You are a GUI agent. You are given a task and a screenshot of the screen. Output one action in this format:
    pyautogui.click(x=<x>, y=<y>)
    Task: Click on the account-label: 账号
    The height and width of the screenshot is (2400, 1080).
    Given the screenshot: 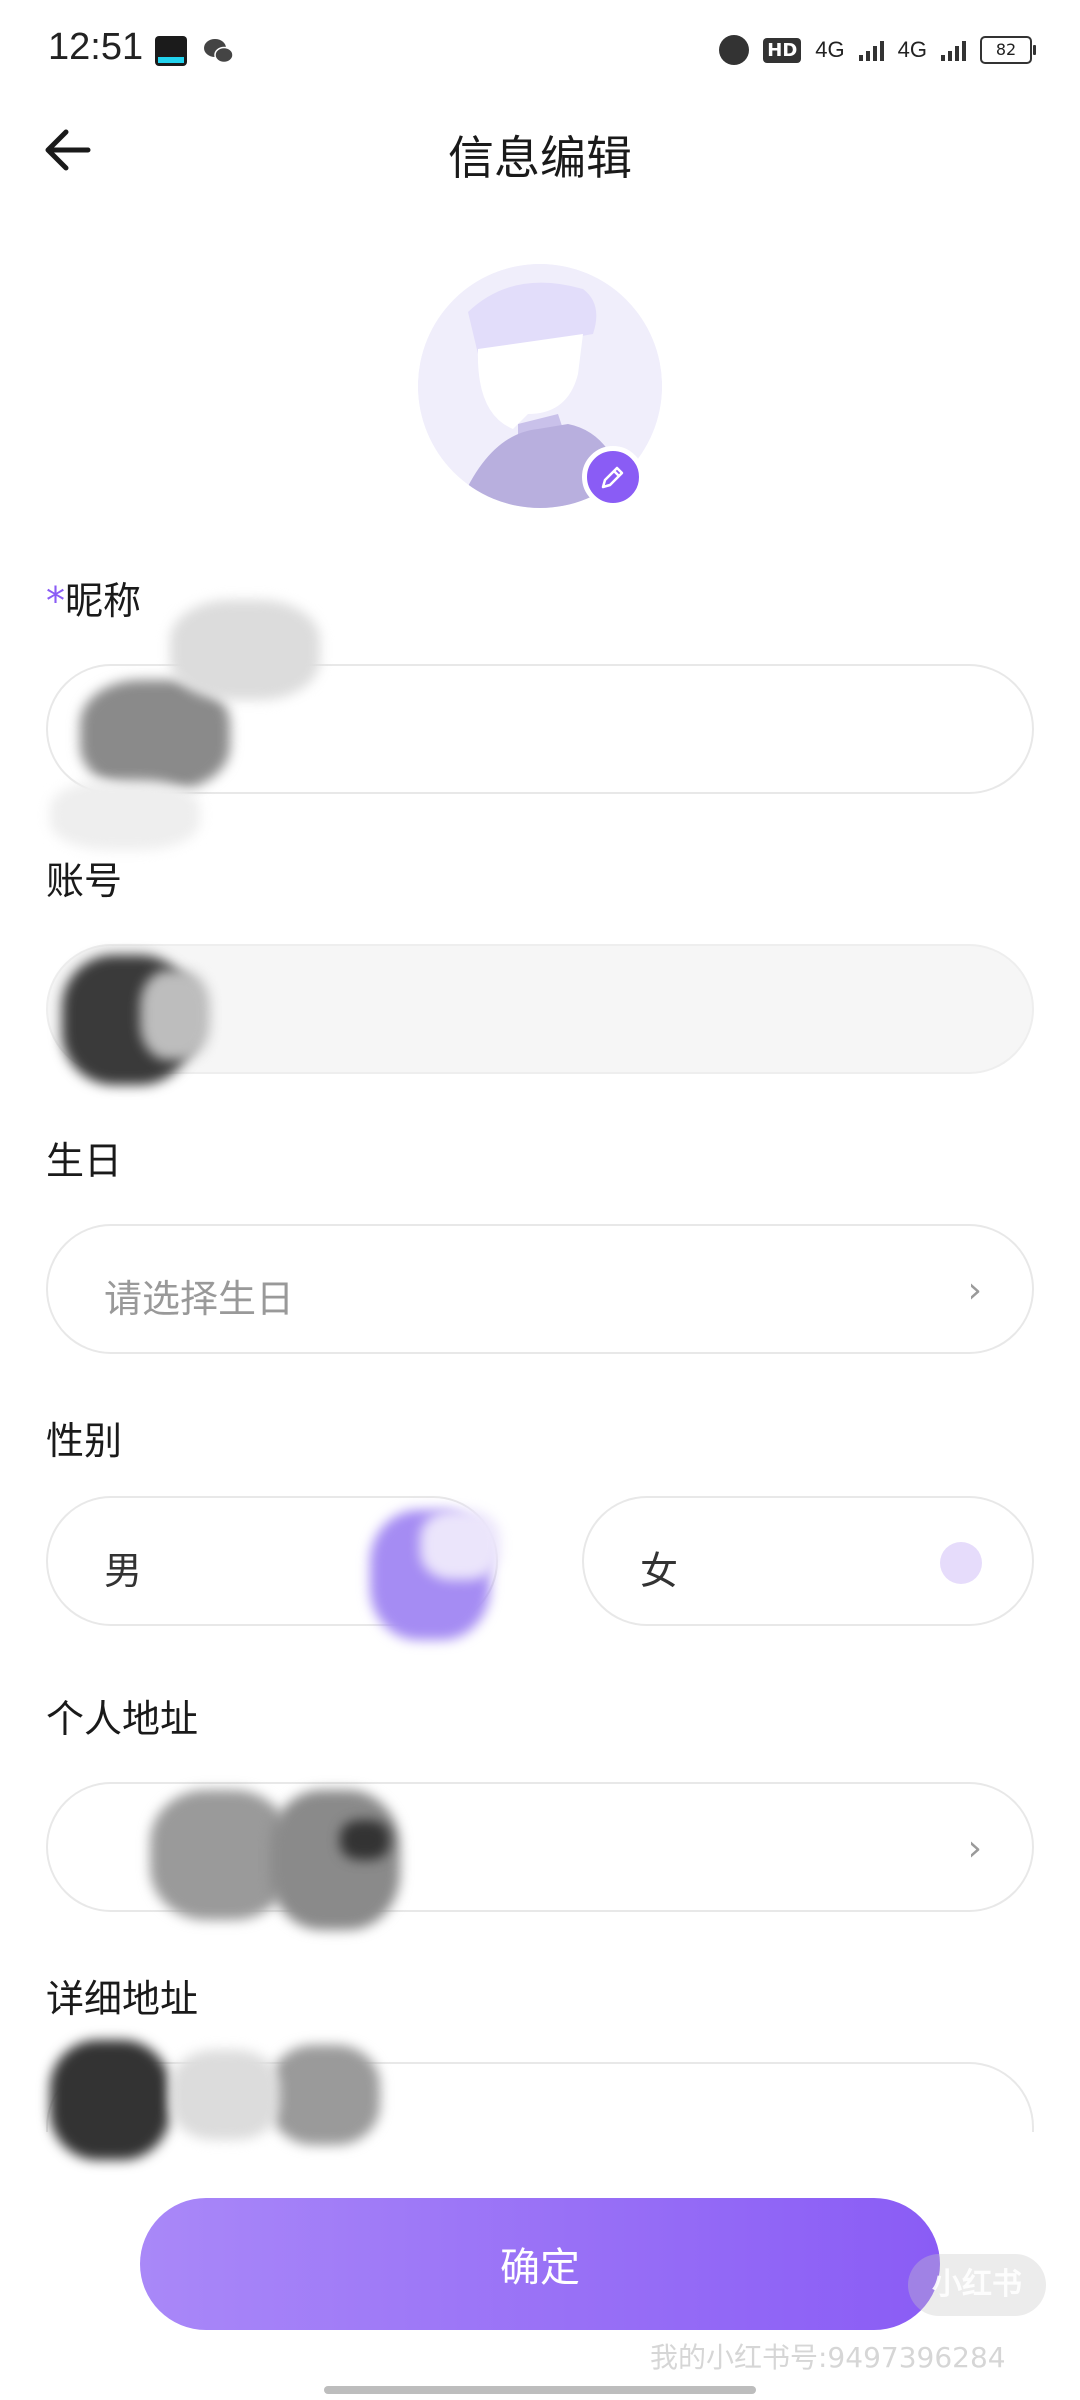 What is the action you would take?
    pyautogui.click(x=84, y=881)
    